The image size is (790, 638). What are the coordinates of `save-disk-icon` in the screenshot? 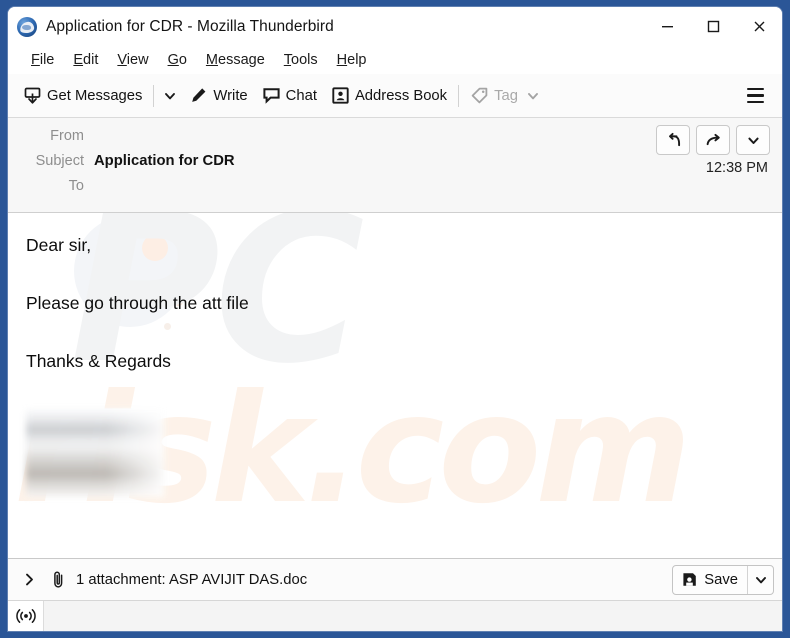 It's located at (690, 579).